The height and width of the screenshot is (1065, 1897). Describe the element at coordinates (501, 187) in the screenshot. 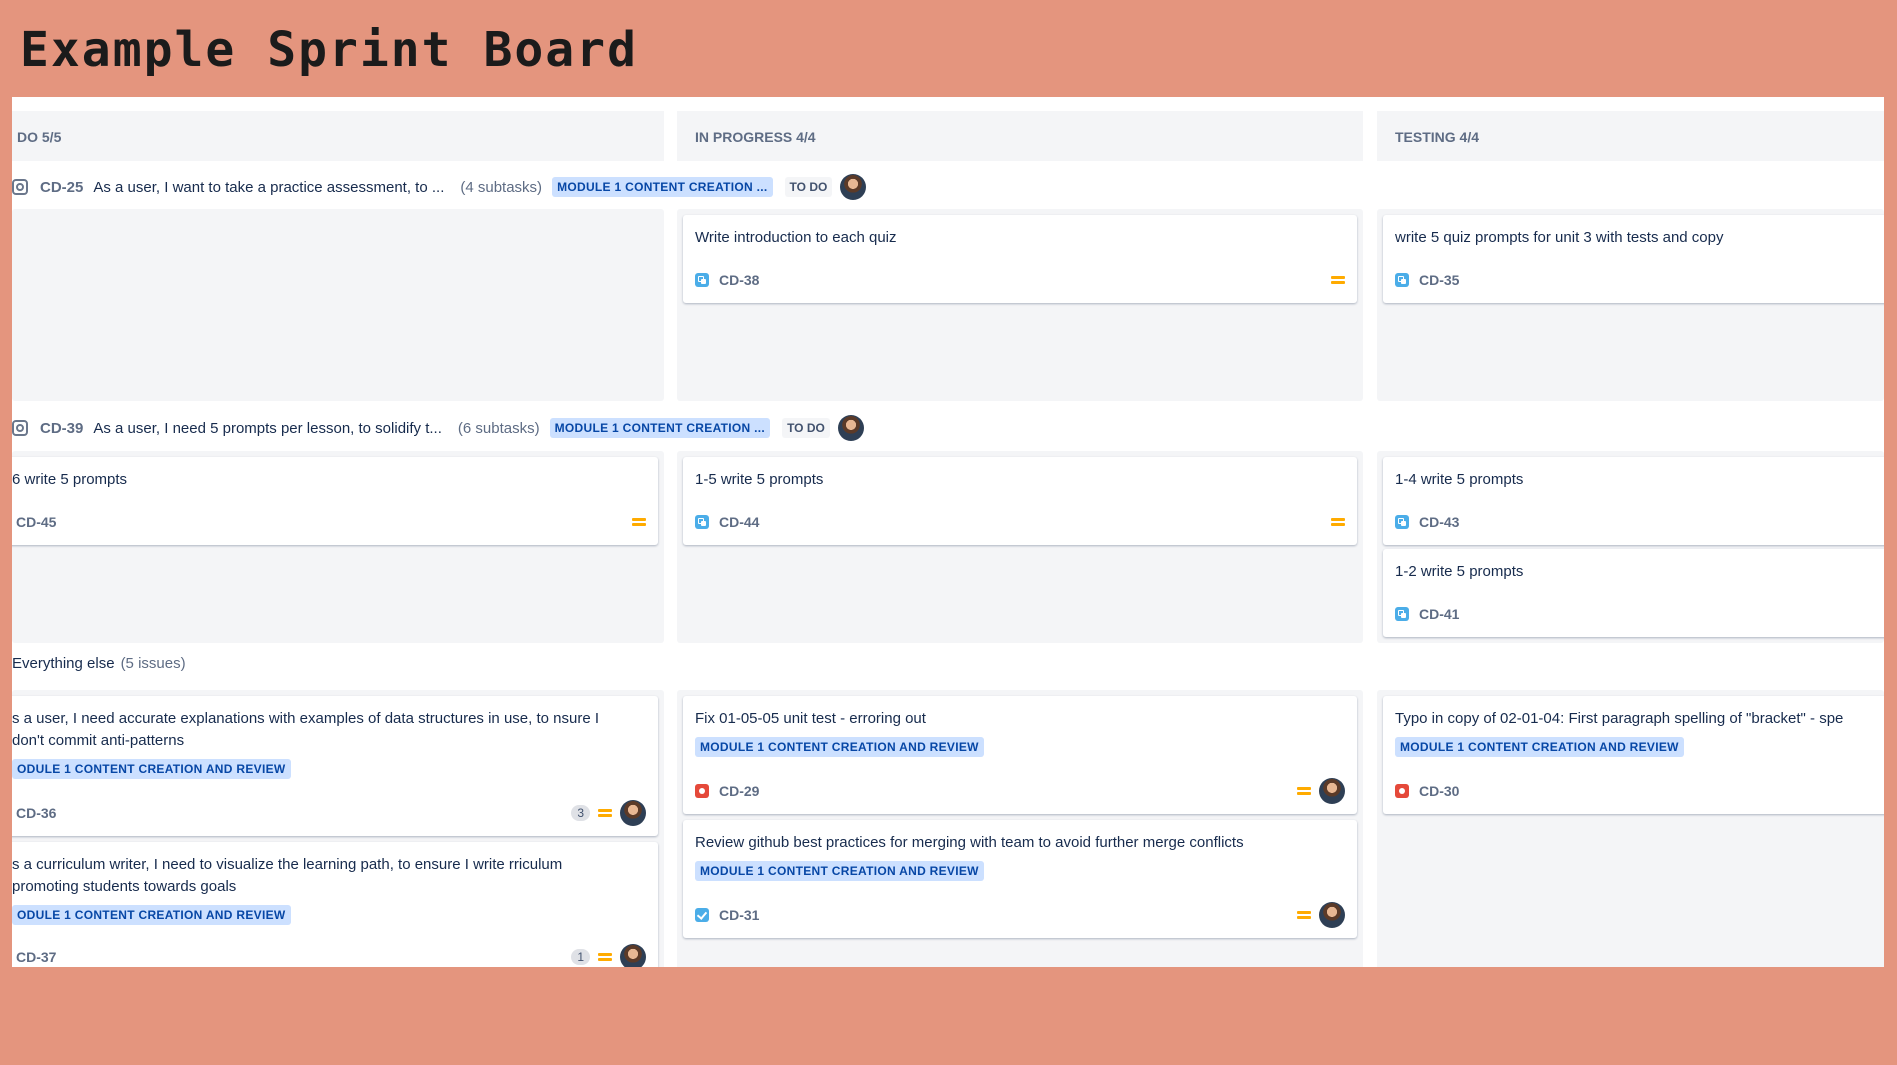

I see `swimlane-subtask-count: (4 subtasks)` at that location.